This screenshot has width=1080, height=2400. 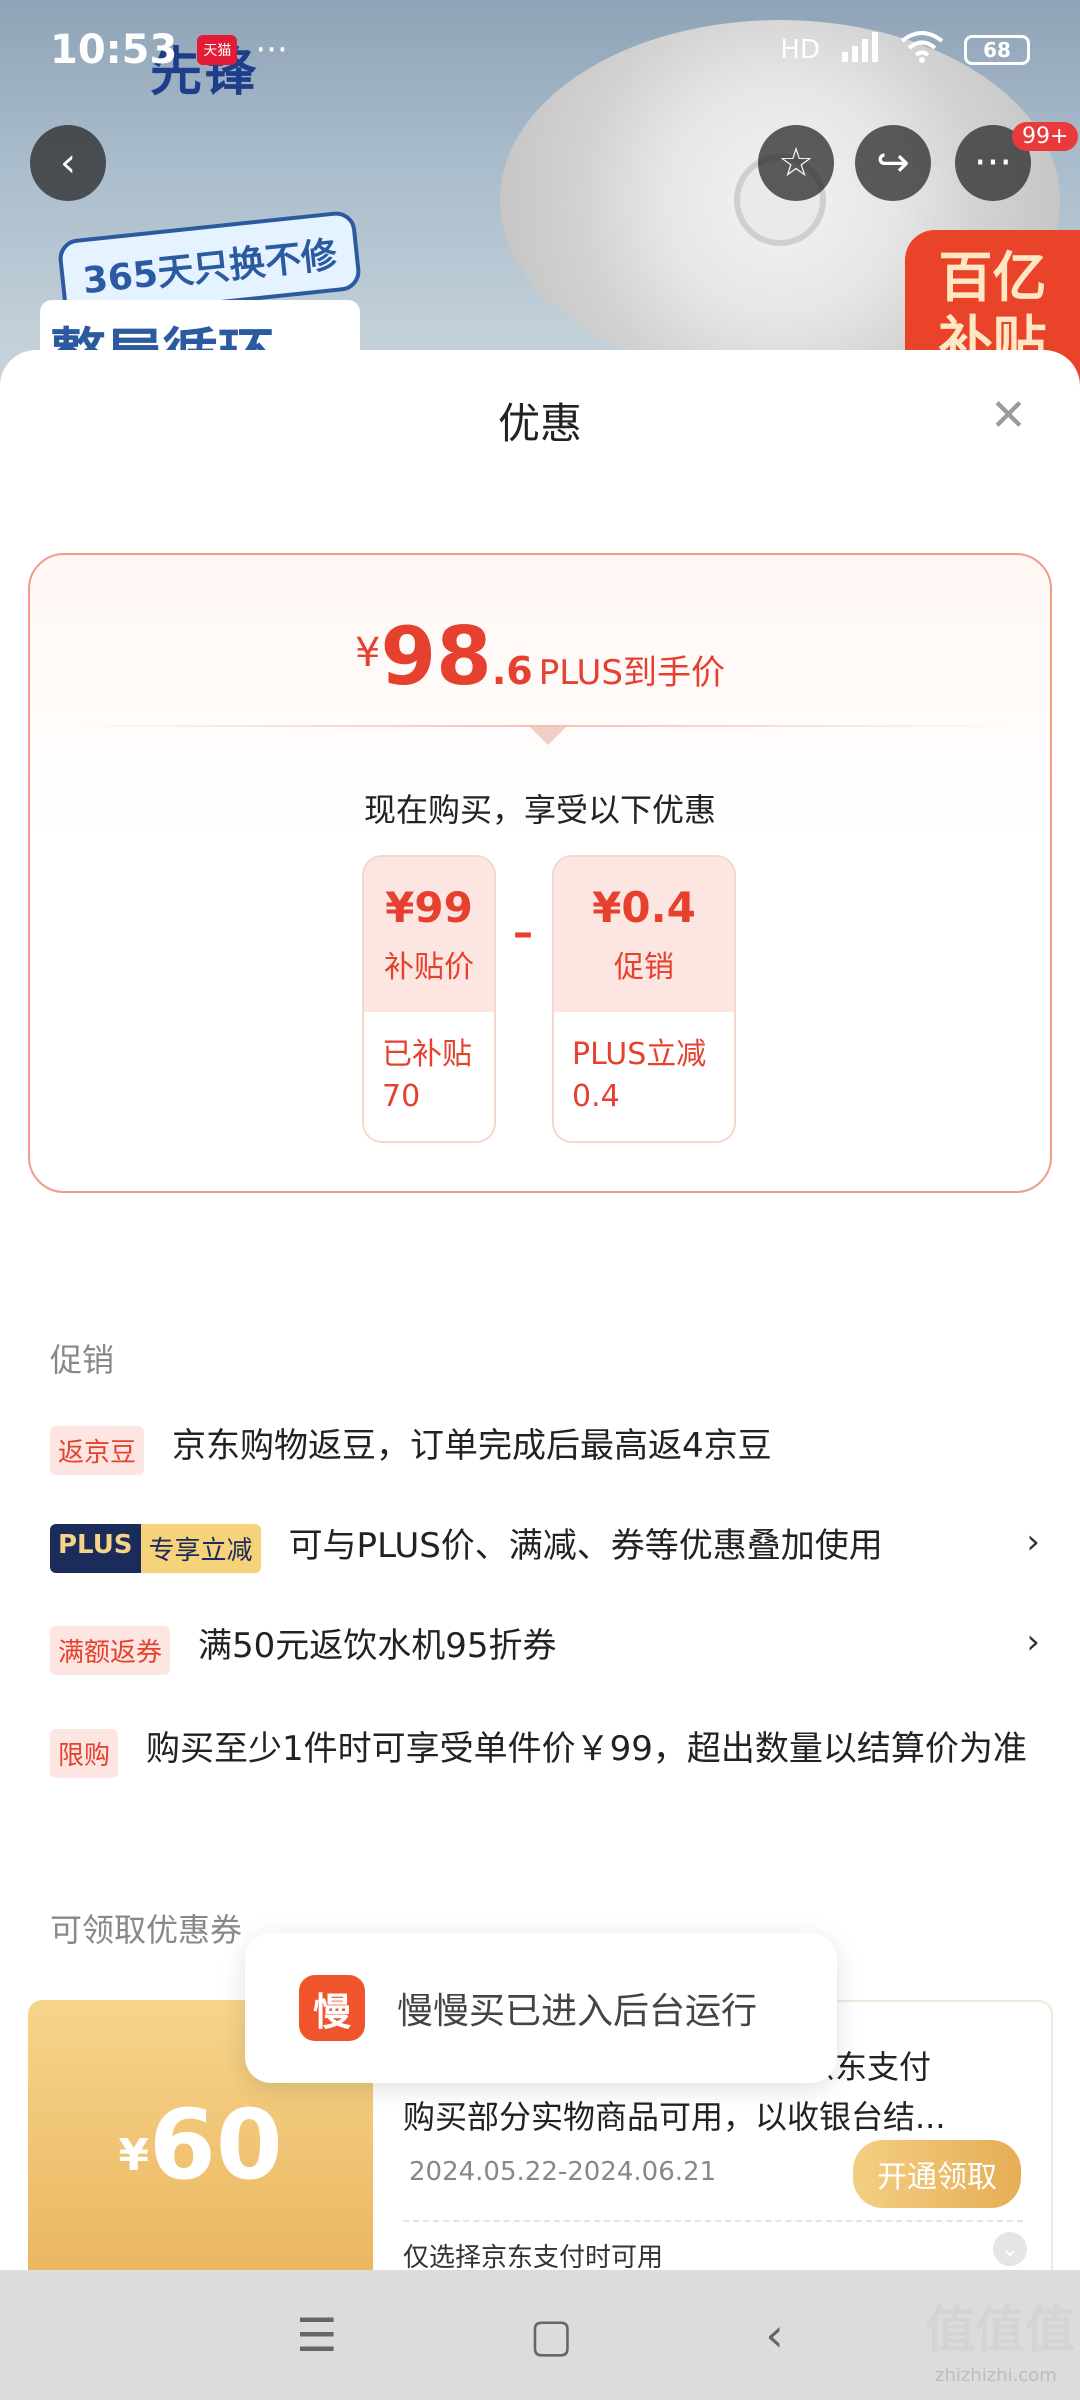 I want to click on subsidy-detail: 已补贴70, so click(x=427, y=1075).